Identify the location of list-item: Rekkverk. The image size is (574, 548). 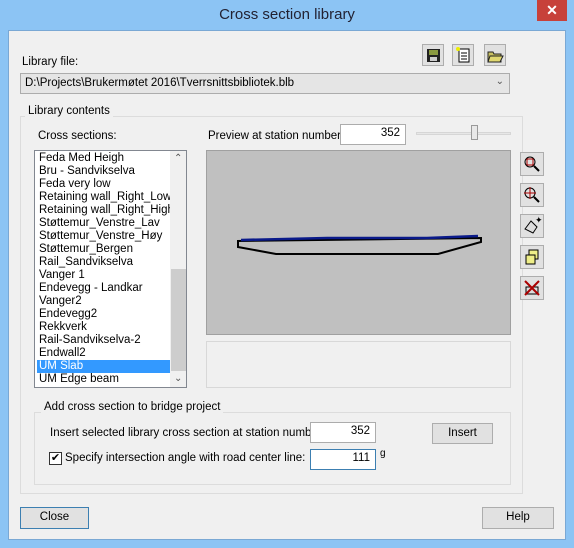
(103, 327).